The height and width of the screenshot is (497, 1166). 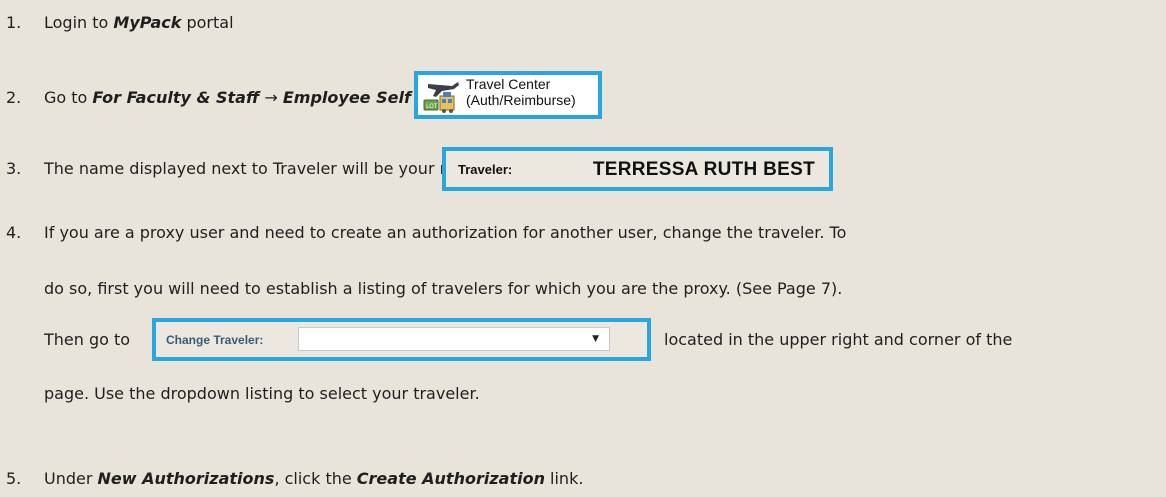 I want to click on change-traveler-control: Change Traveler: ▼, so click(x=401, y=339).